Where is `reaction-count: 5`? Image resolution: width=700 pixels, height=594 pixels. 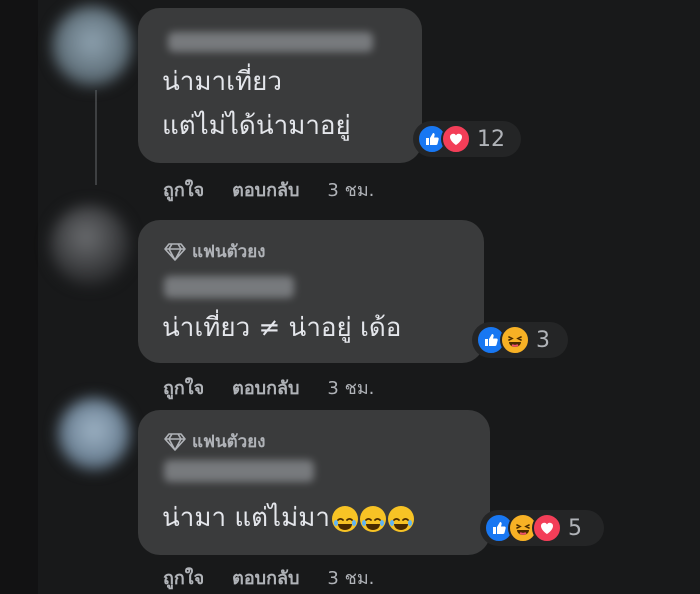 reaction-count: 5 is located at coordinates (575, 528).